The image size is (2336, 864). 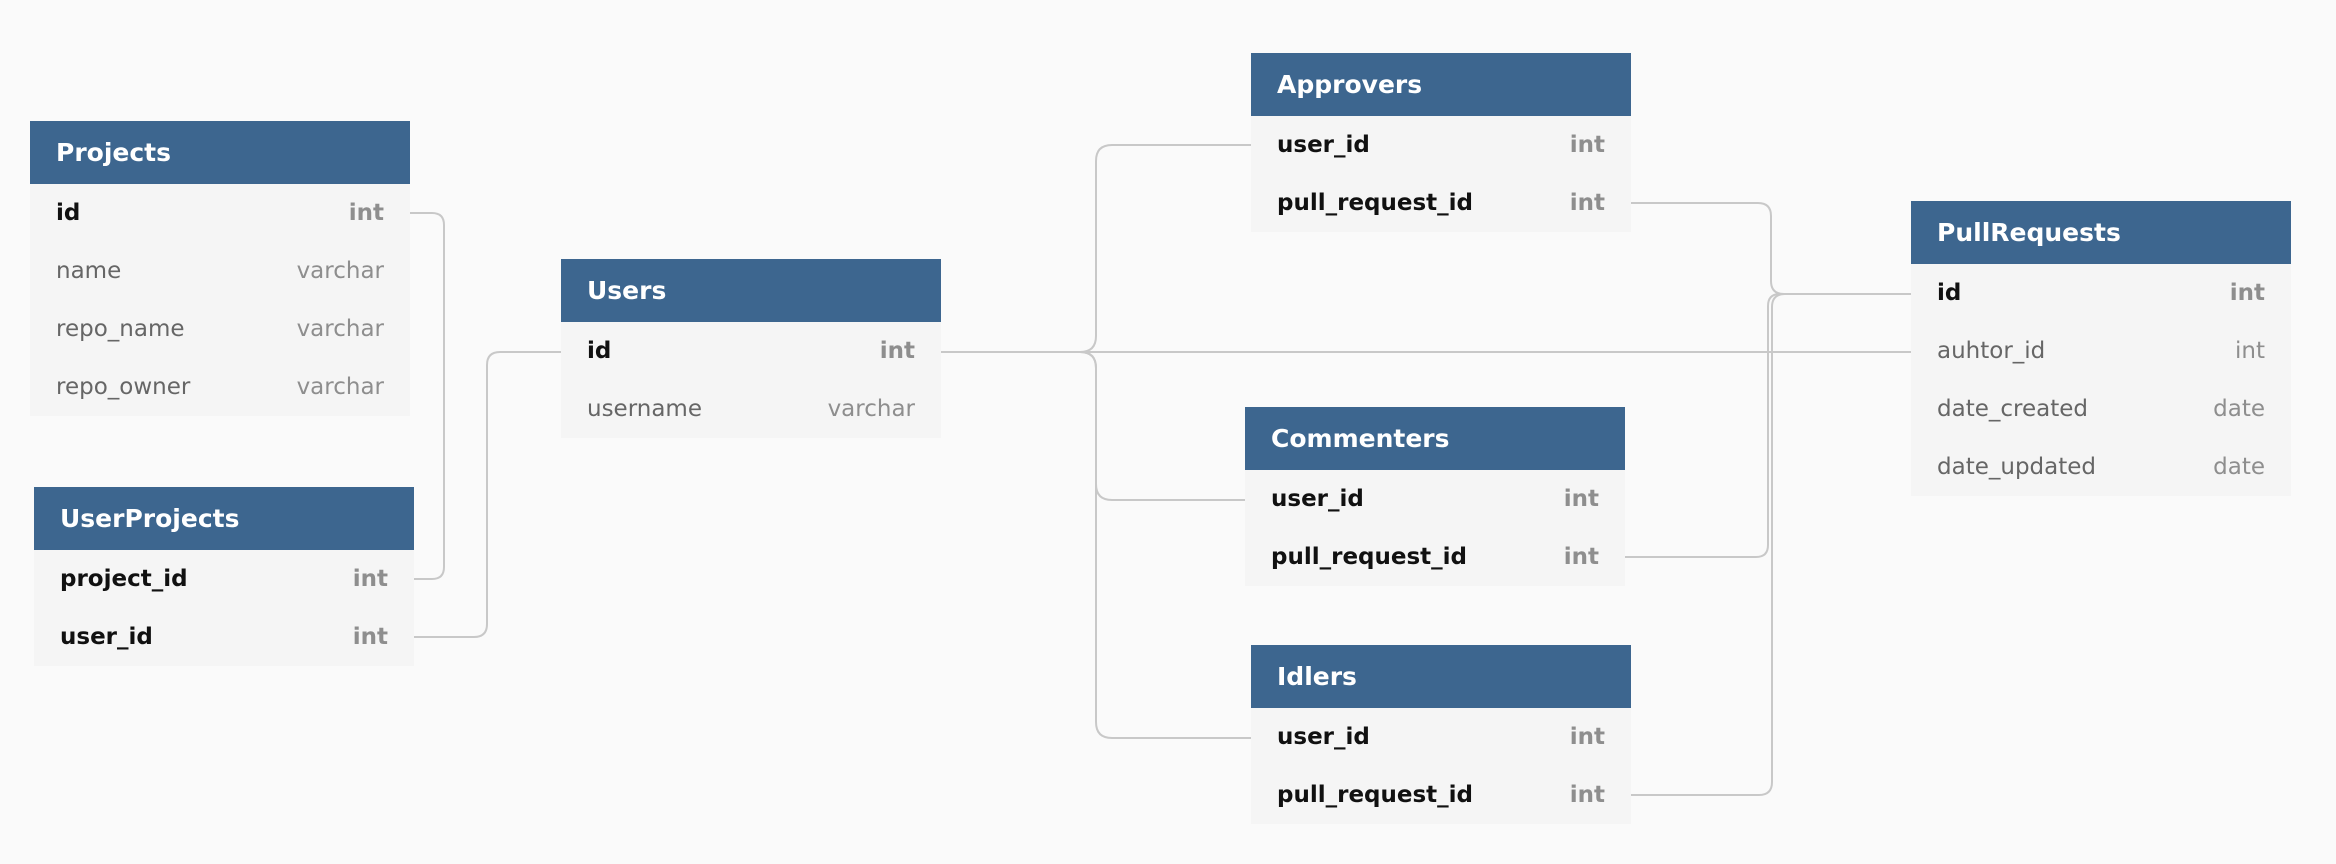 I want to click on field-name: name, so click(x=89, y=271).